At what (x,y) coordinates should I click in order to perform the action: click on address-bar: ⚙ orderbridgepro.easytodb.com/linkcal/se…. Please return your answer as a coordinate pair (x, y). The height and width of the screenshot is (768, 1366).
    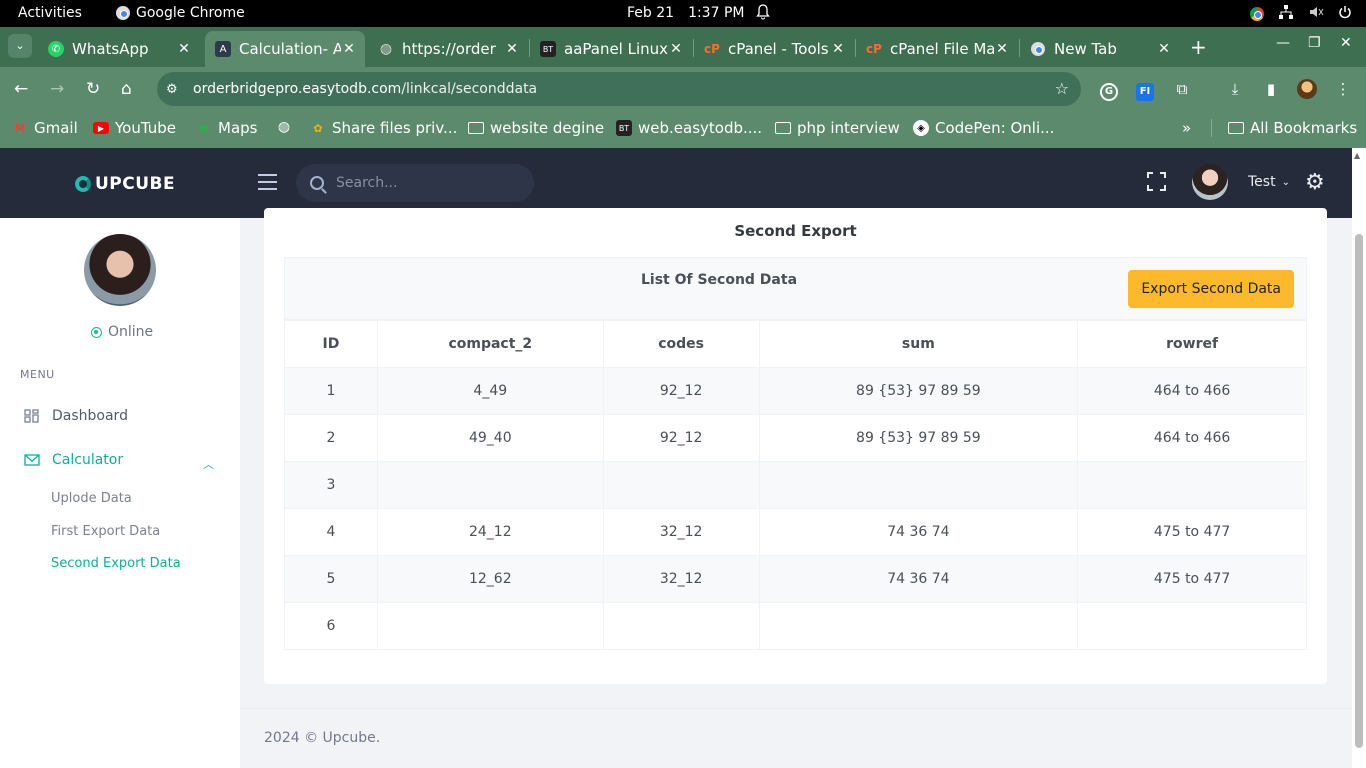
    Looking at the image, I should click on (619, 89).